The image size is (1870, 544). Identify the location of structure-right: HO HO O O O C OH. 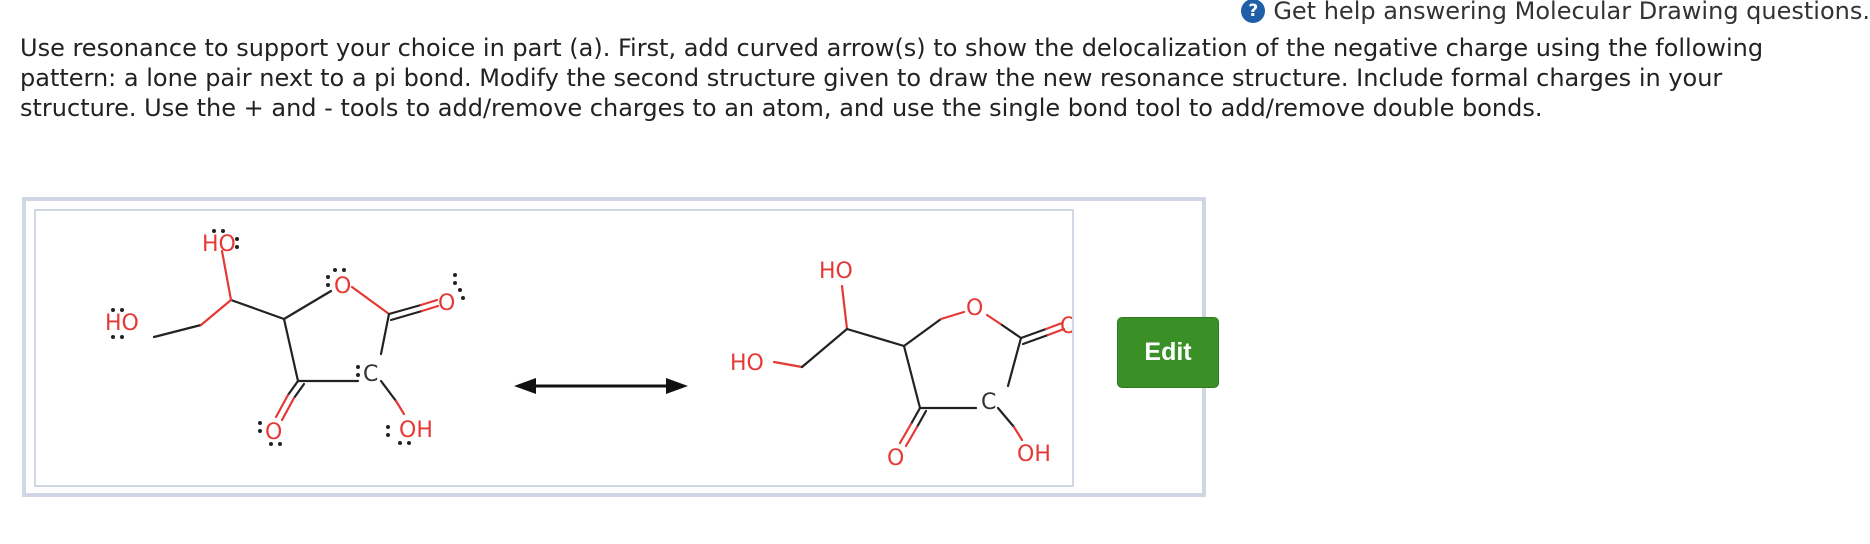
(901, 365).